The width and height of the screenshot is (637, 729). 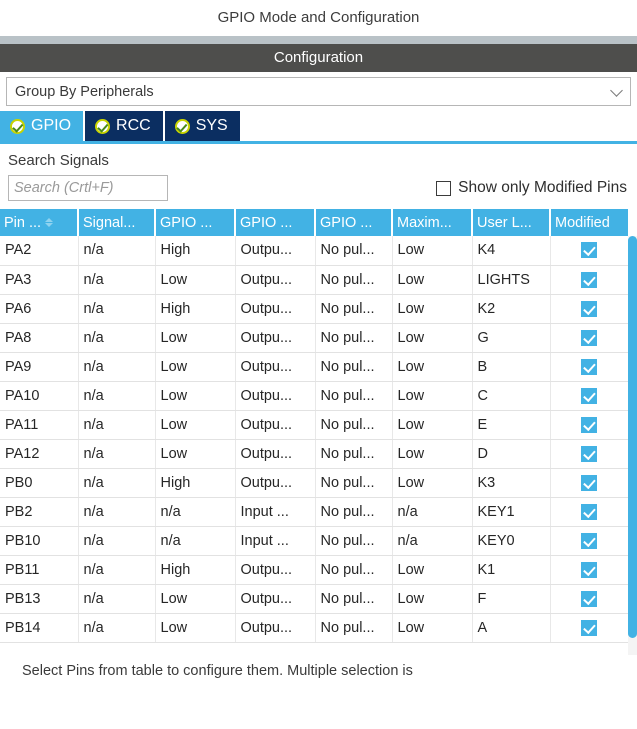 What do you see at coordinates (314, 251) in the screenshot?
I see `table-row: PA2 n/a High Outpu... No pul... Low K4` at bounding box center [314, 251].